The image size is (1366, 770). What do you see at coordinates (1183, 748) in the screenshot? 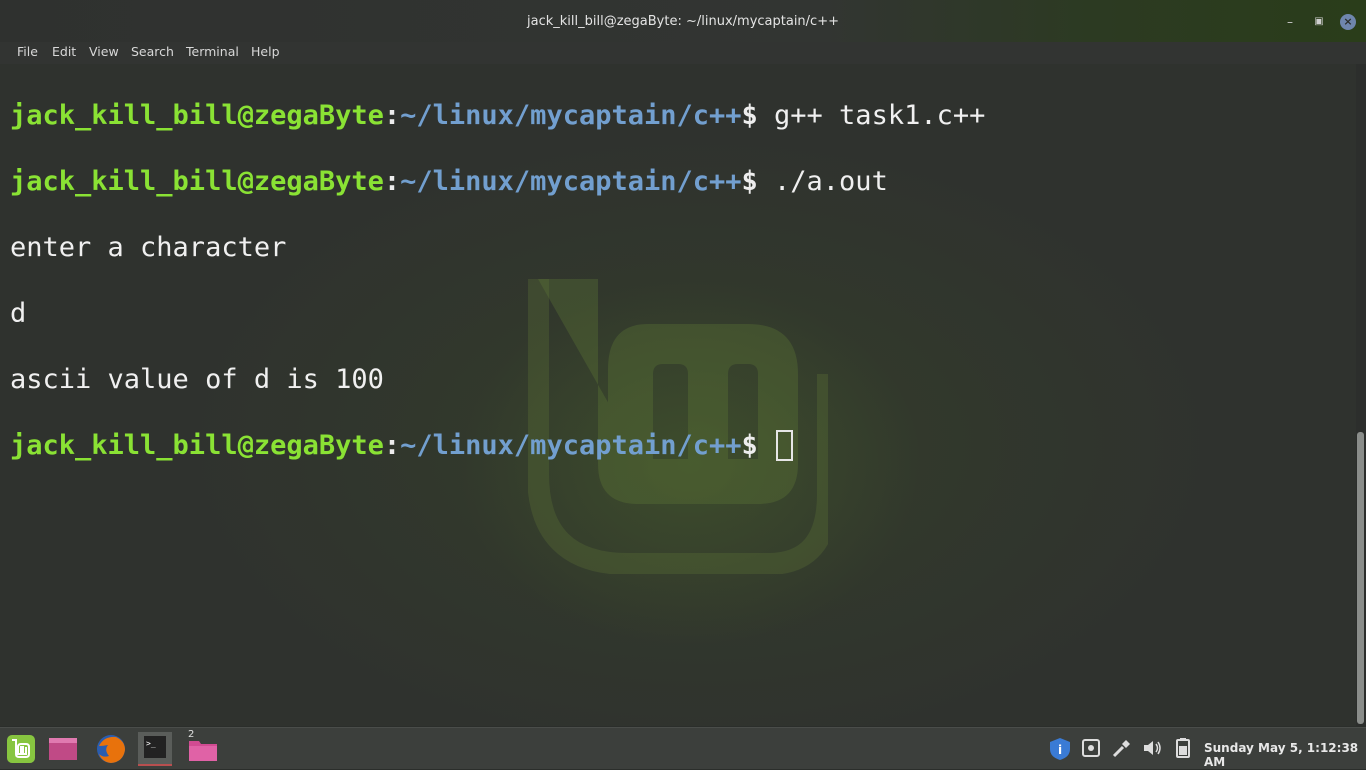
I see `battery-icon` at bounding box center [1183, 748].